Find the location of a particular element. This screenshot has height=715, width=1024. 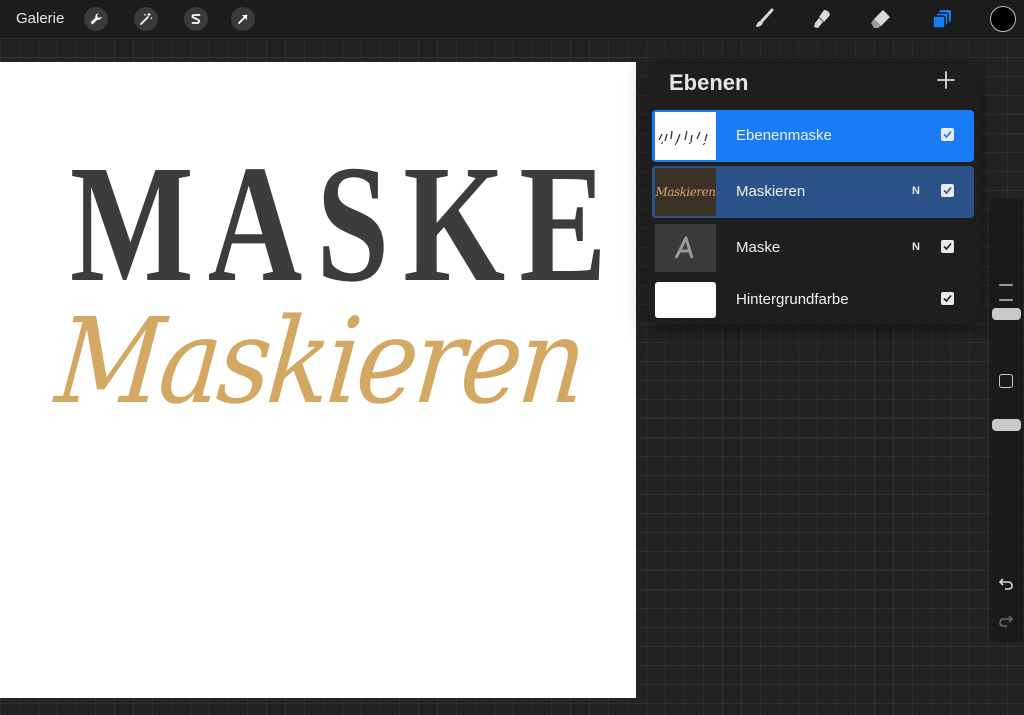

layer-row-hintergrundfarbe: Hintergrundfarbe is located at coordinates (813, 300).